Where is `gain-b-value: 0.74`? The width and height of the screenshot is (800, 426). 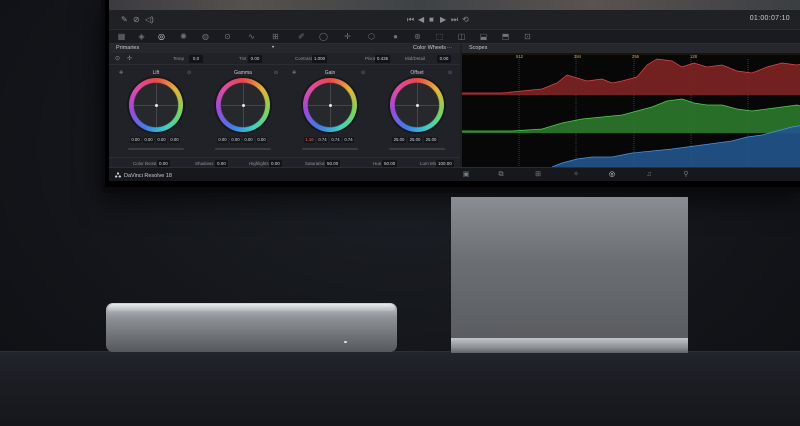
gain-b-value: 0.74 is located at coordinates (348, 140).